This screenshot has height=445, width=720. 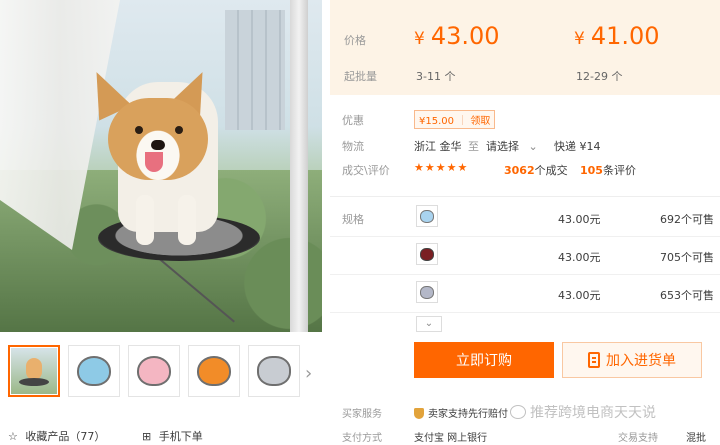 What do you see at coordinates (154, 162) in the screenshot?
I see `dog-tongue` at bounding box center [154, 162].